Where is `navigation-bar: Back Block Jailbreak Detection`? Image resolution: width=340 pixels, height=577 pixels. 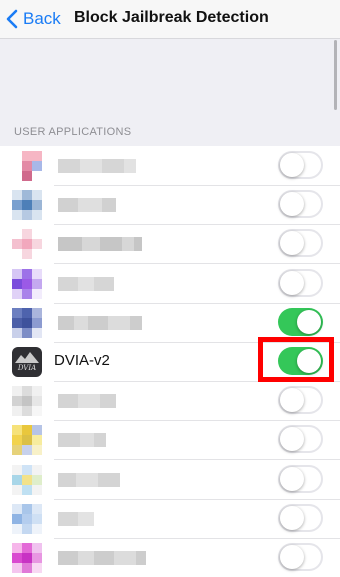
navigation-bar: Back Block Jailbreak Detection is located at coordinates (170, 19).